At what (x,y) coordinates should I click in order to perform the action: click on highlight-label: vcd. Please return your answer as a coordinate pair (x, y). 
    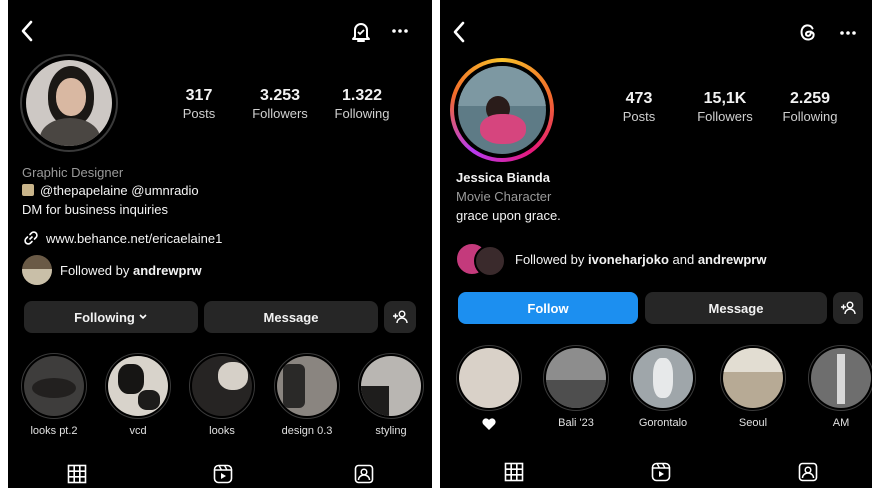
    Looking at the image, I should click on (138, 431).